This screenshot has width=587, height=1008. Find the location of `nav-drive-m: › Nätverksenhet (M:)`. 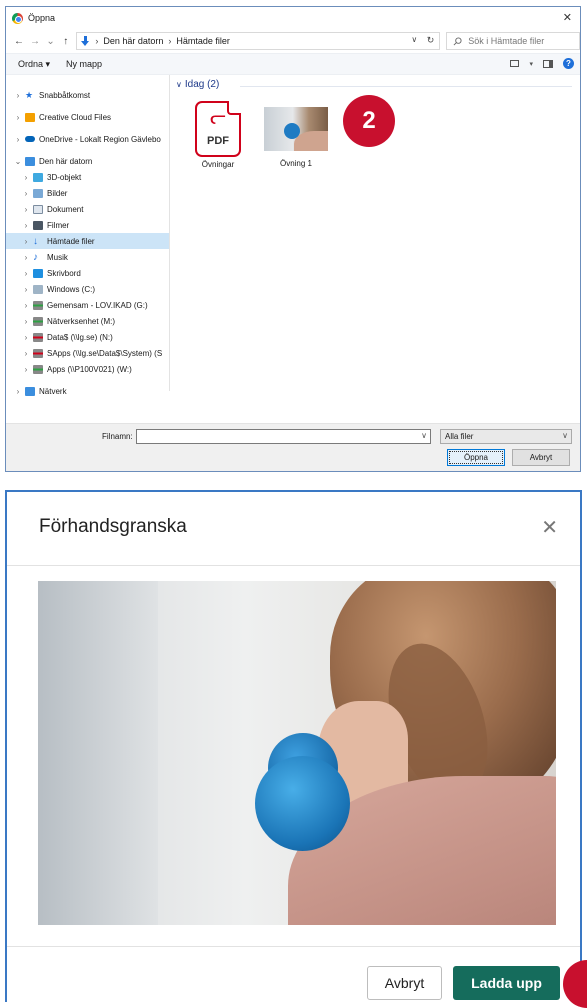

nav-drive-m: › Nätverksenhet (M:) is located at coordinates (87, 321).